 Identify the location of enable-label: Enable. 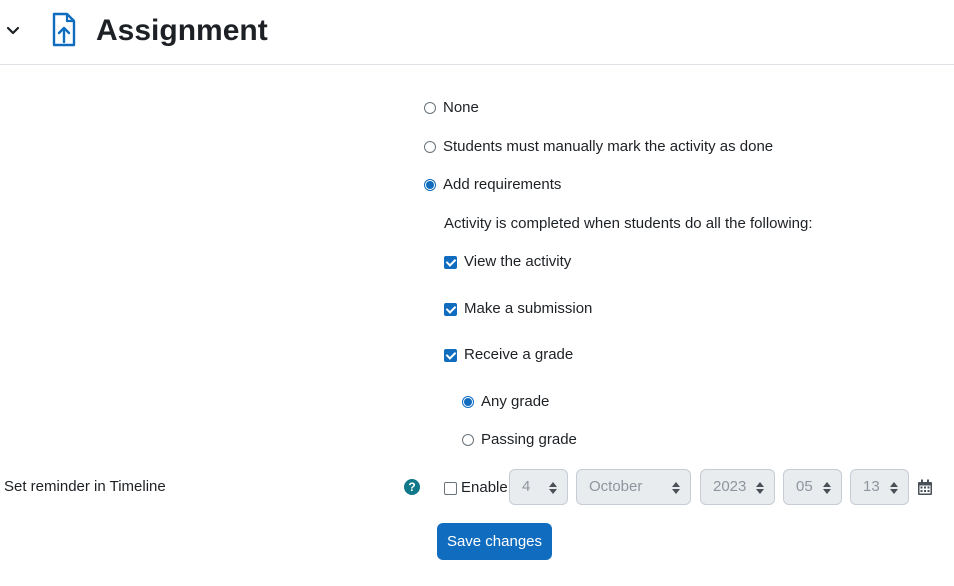
(484, 487).